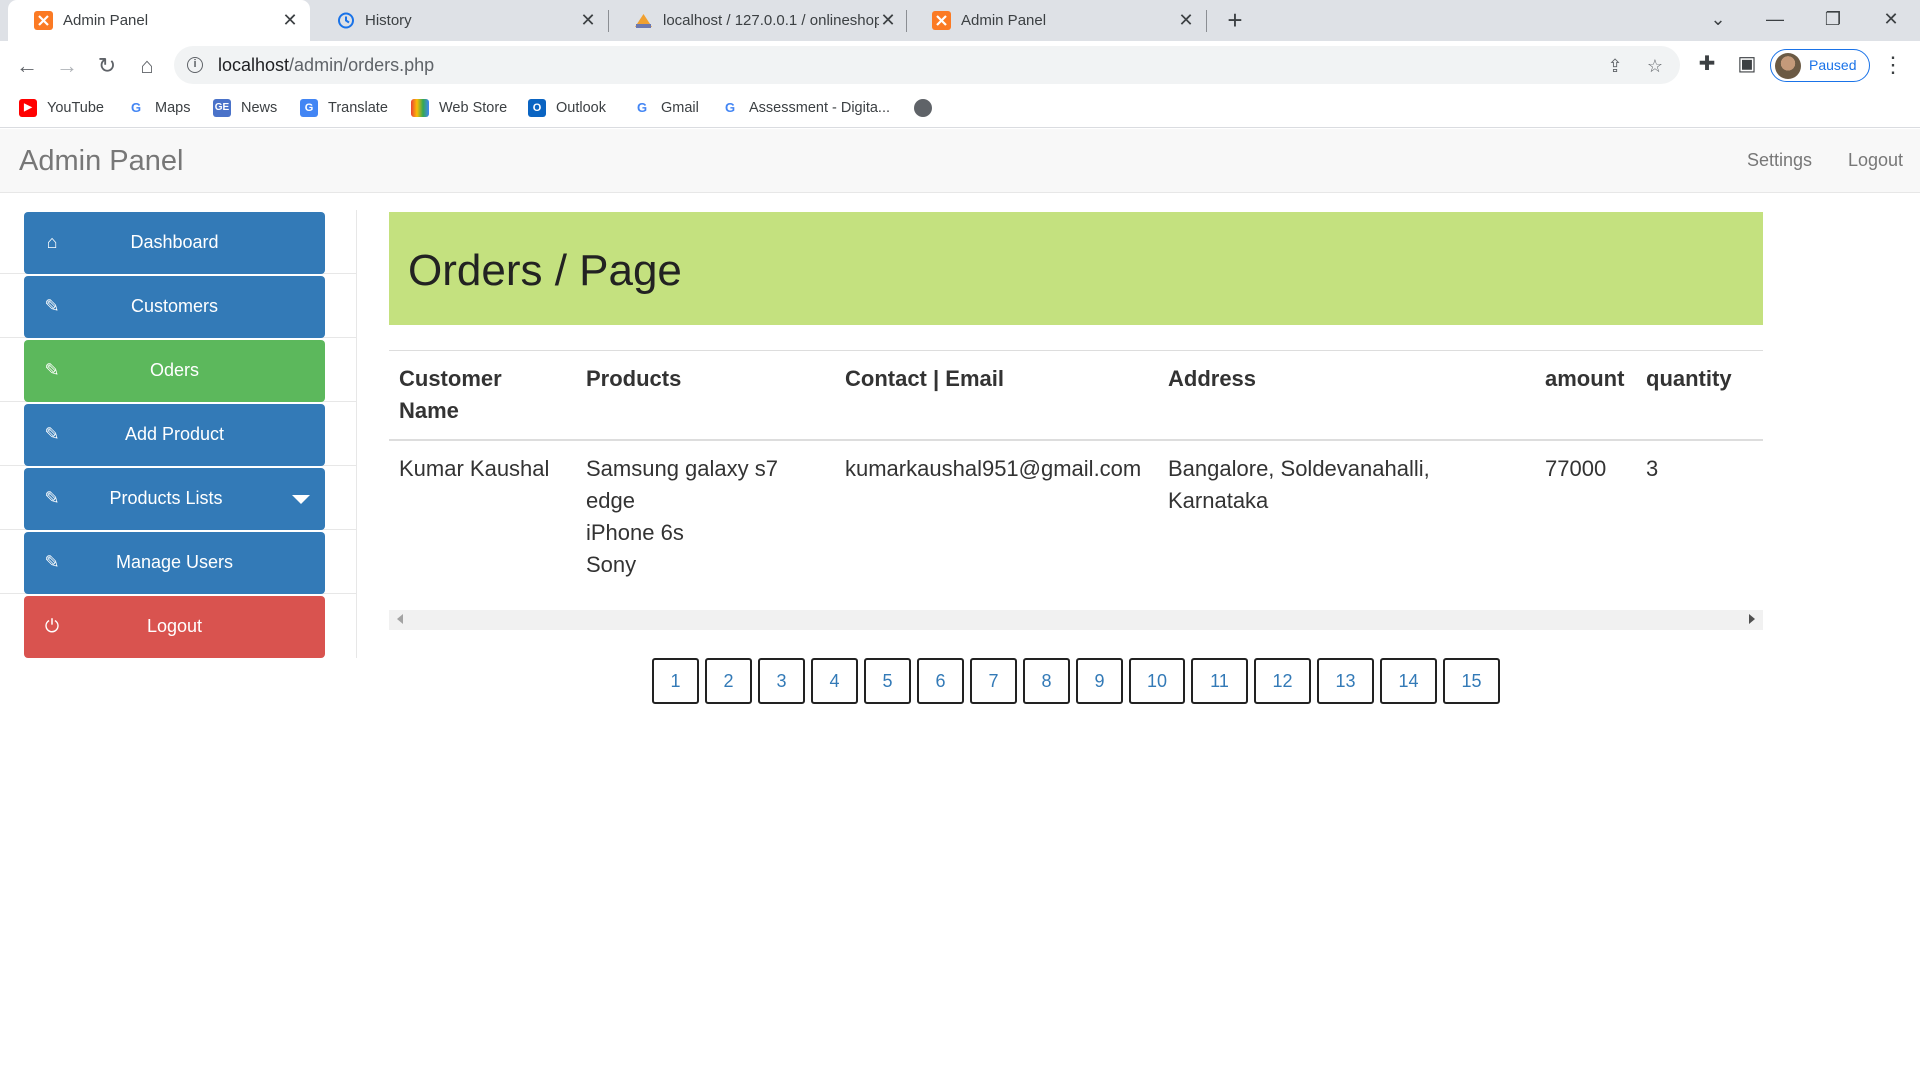  What do you see at coordinates (581, 108) in the screenshot?
I see `bookmark-label: Outlook` at bounding box center [581, 108].